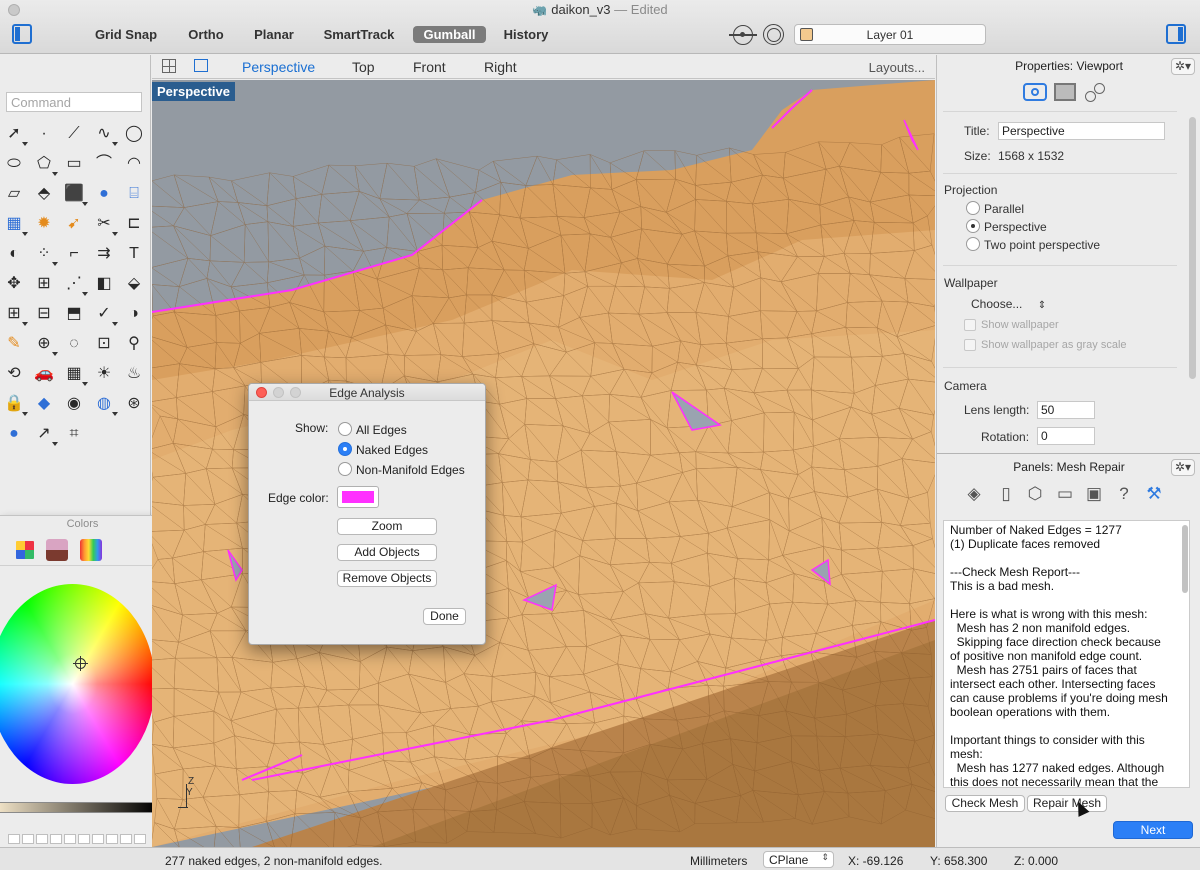 This screenshot has height=870, width=1200. What do you see at coordinates (1068, 453) in the screenshot?
I see `panel-divider` at bounding box center [1068, 453].